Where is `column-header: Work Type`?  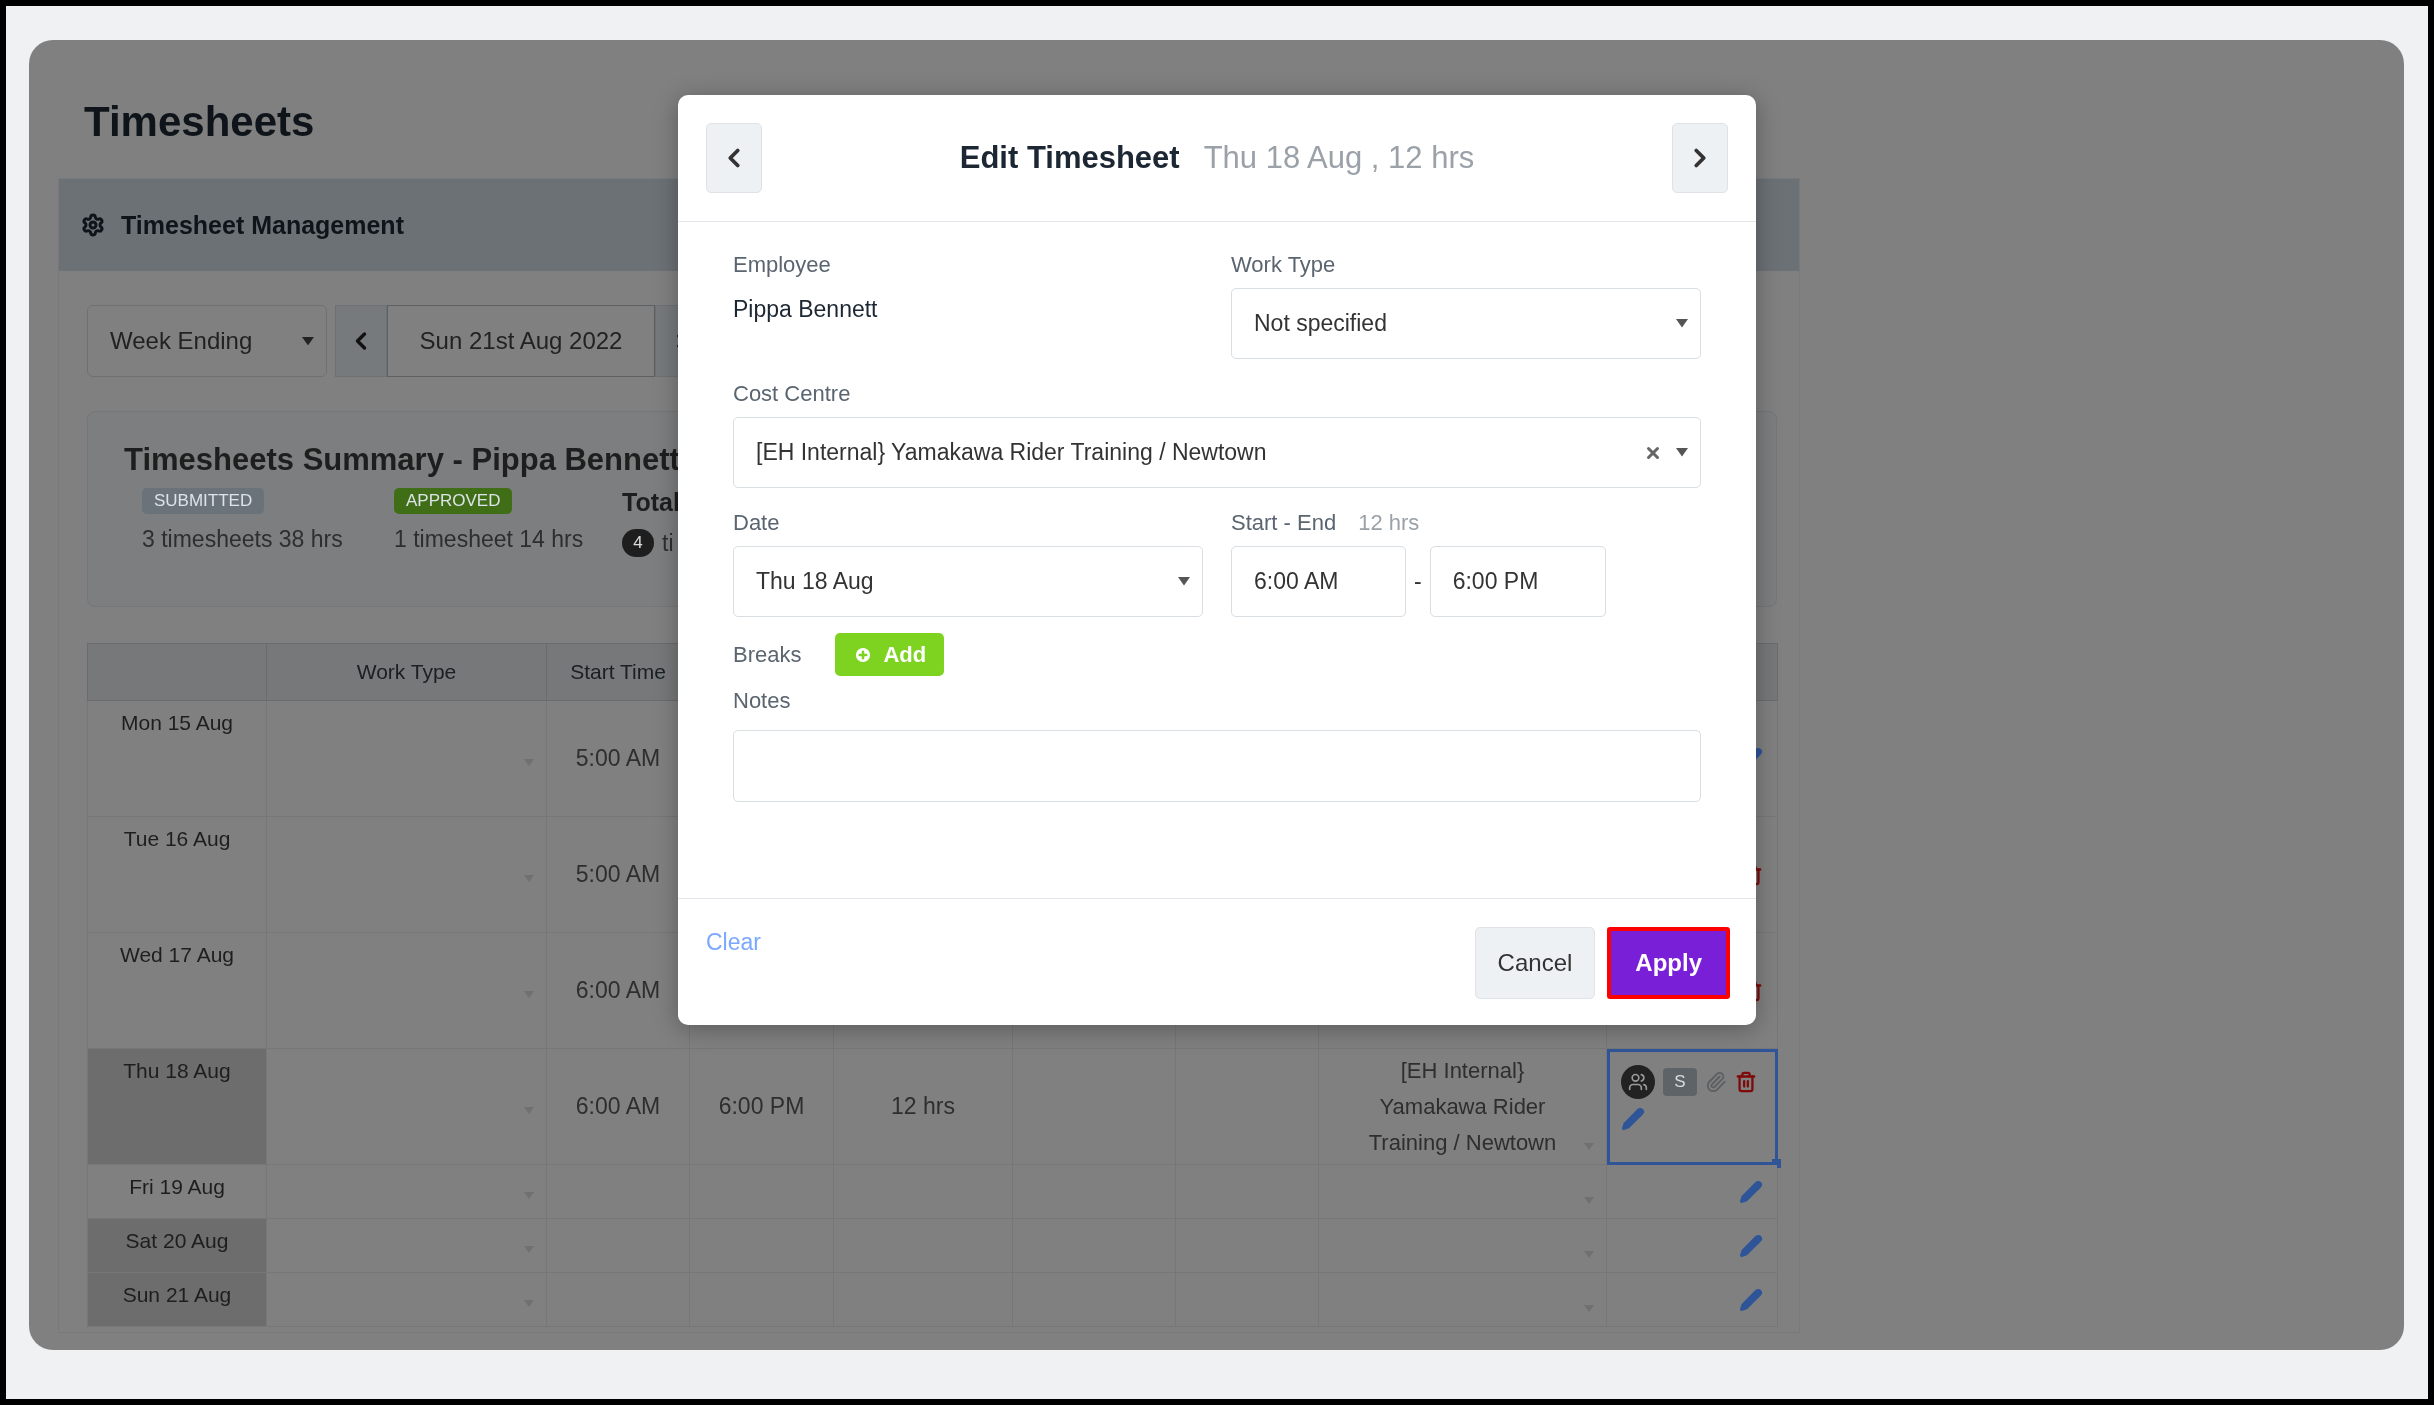
column-header: Work Type is located at coordinates (406, 672).